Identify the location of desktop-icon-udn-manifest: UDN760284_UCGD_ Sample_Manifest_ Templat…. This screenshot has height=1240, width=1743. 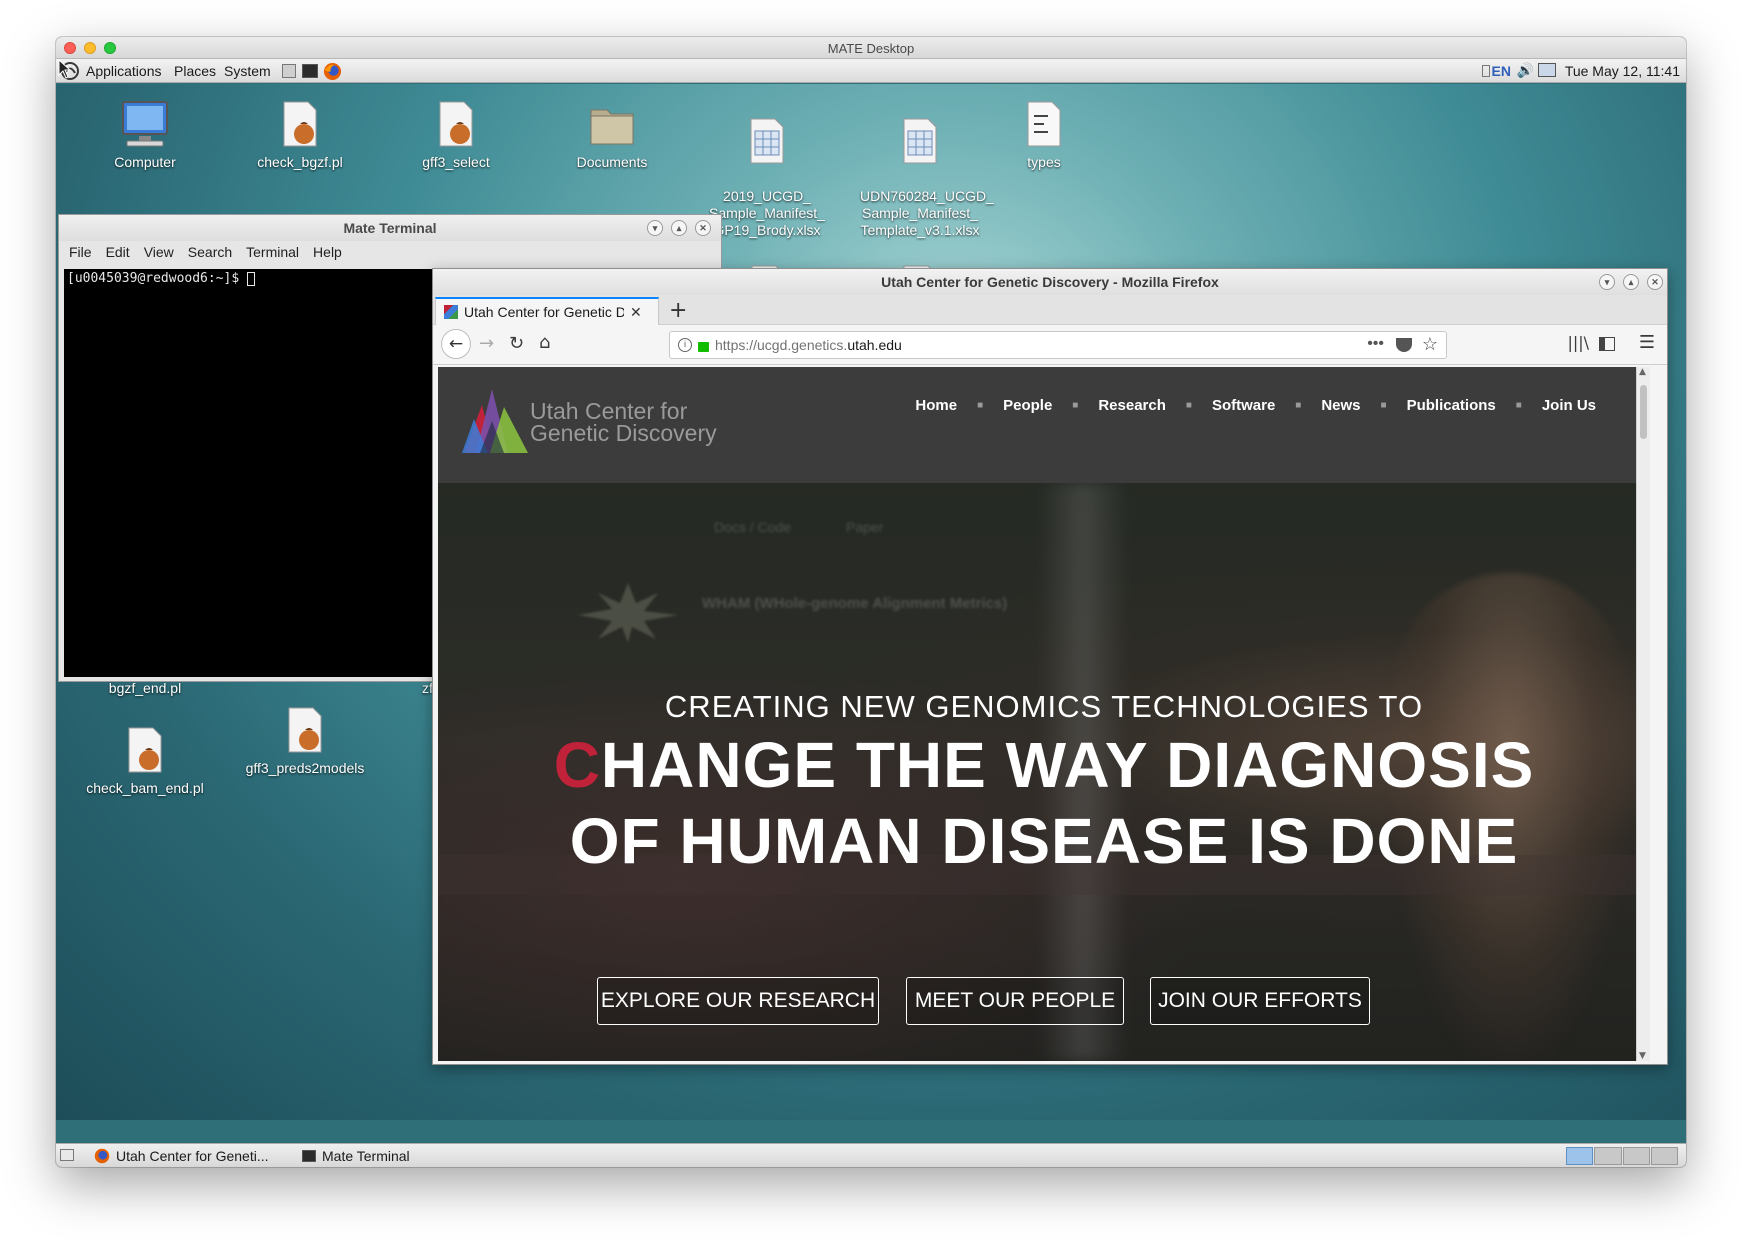
(927, 169).